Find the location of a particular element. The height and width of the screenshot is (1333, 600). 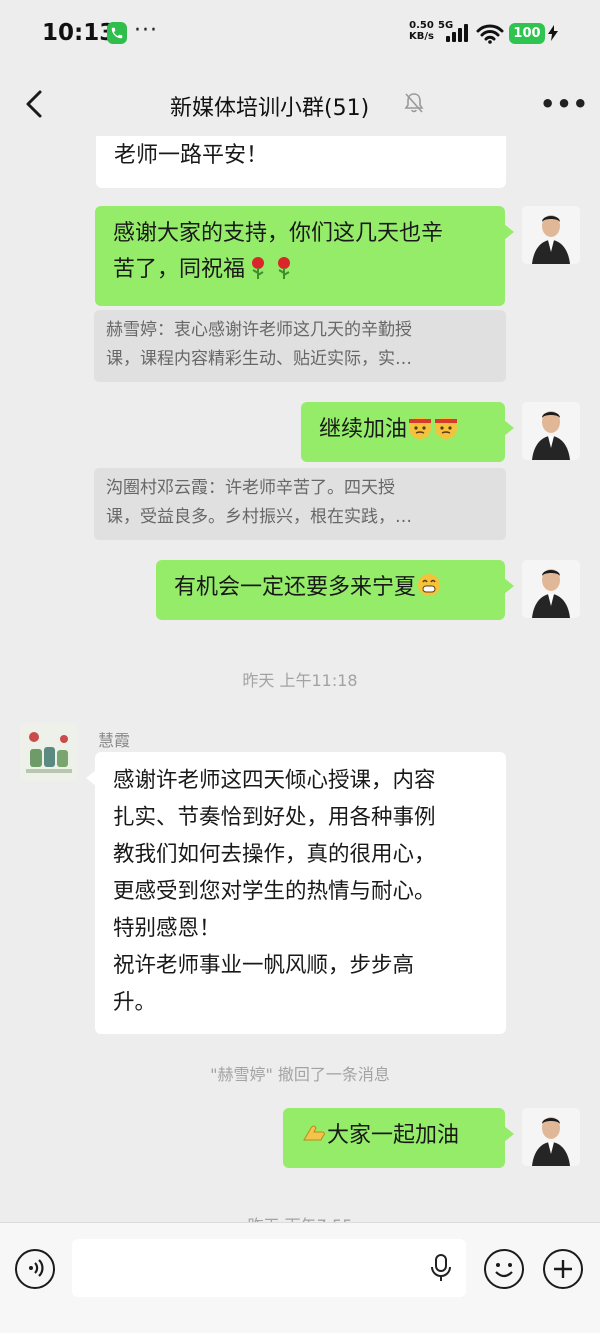

message-text-line: 教我们如何去操作，真的很用心， is located at coordinates (274, 854).